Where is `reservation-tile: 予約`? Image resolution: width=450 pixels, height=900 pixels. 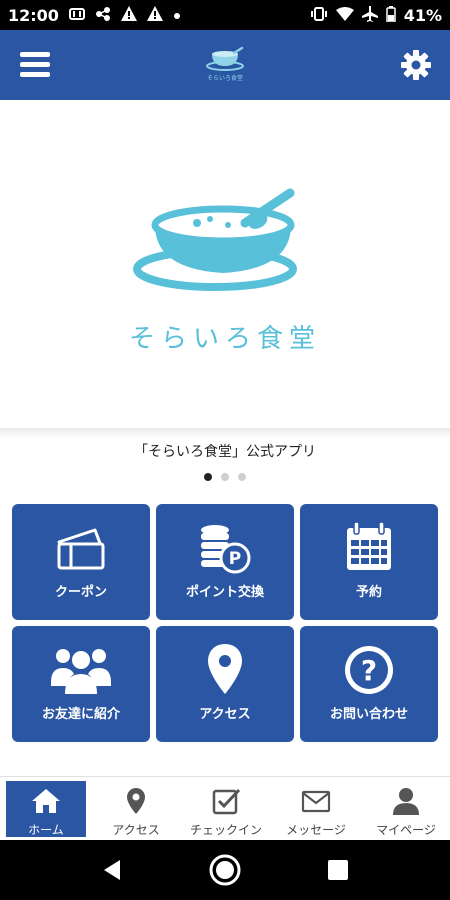 reservation-tile: 予約 is located at coordinates (369, 562).